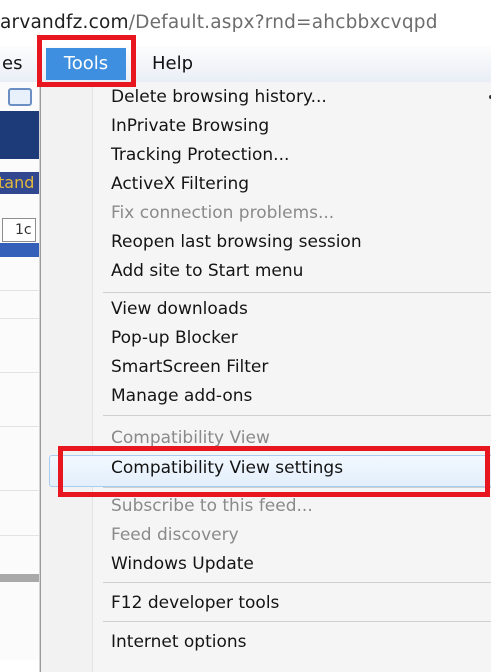 Image resolution: width=491 pixels, height=672 pixels. Describe the element at coordinates (20, 578) in the screenshot. I see `page-scrollbar` at that location.